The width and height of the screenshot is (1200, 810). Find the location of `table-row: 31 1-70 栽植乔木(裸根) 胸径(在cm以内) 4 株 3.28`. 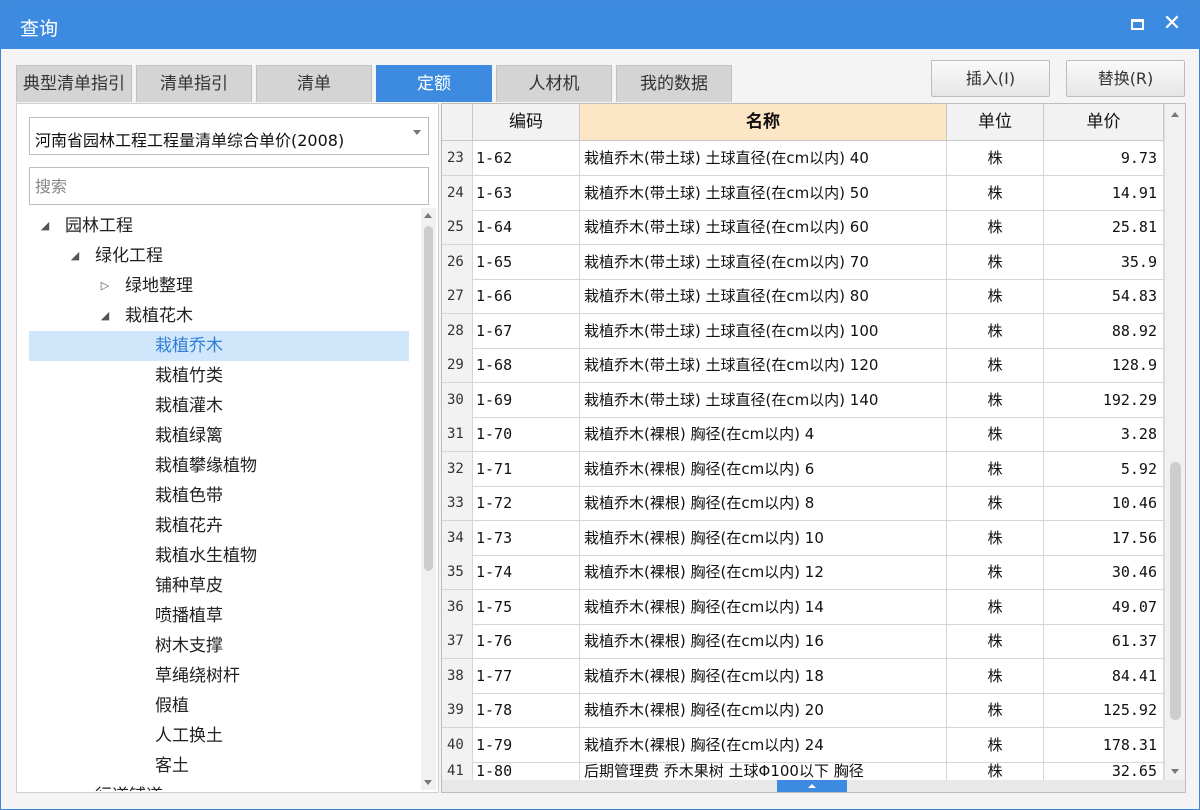

table-row: 31 1-70 栽植乔木(裸根) 胸径(在cm以内) 4 株 3.28 is located at coordinates (803, 434).